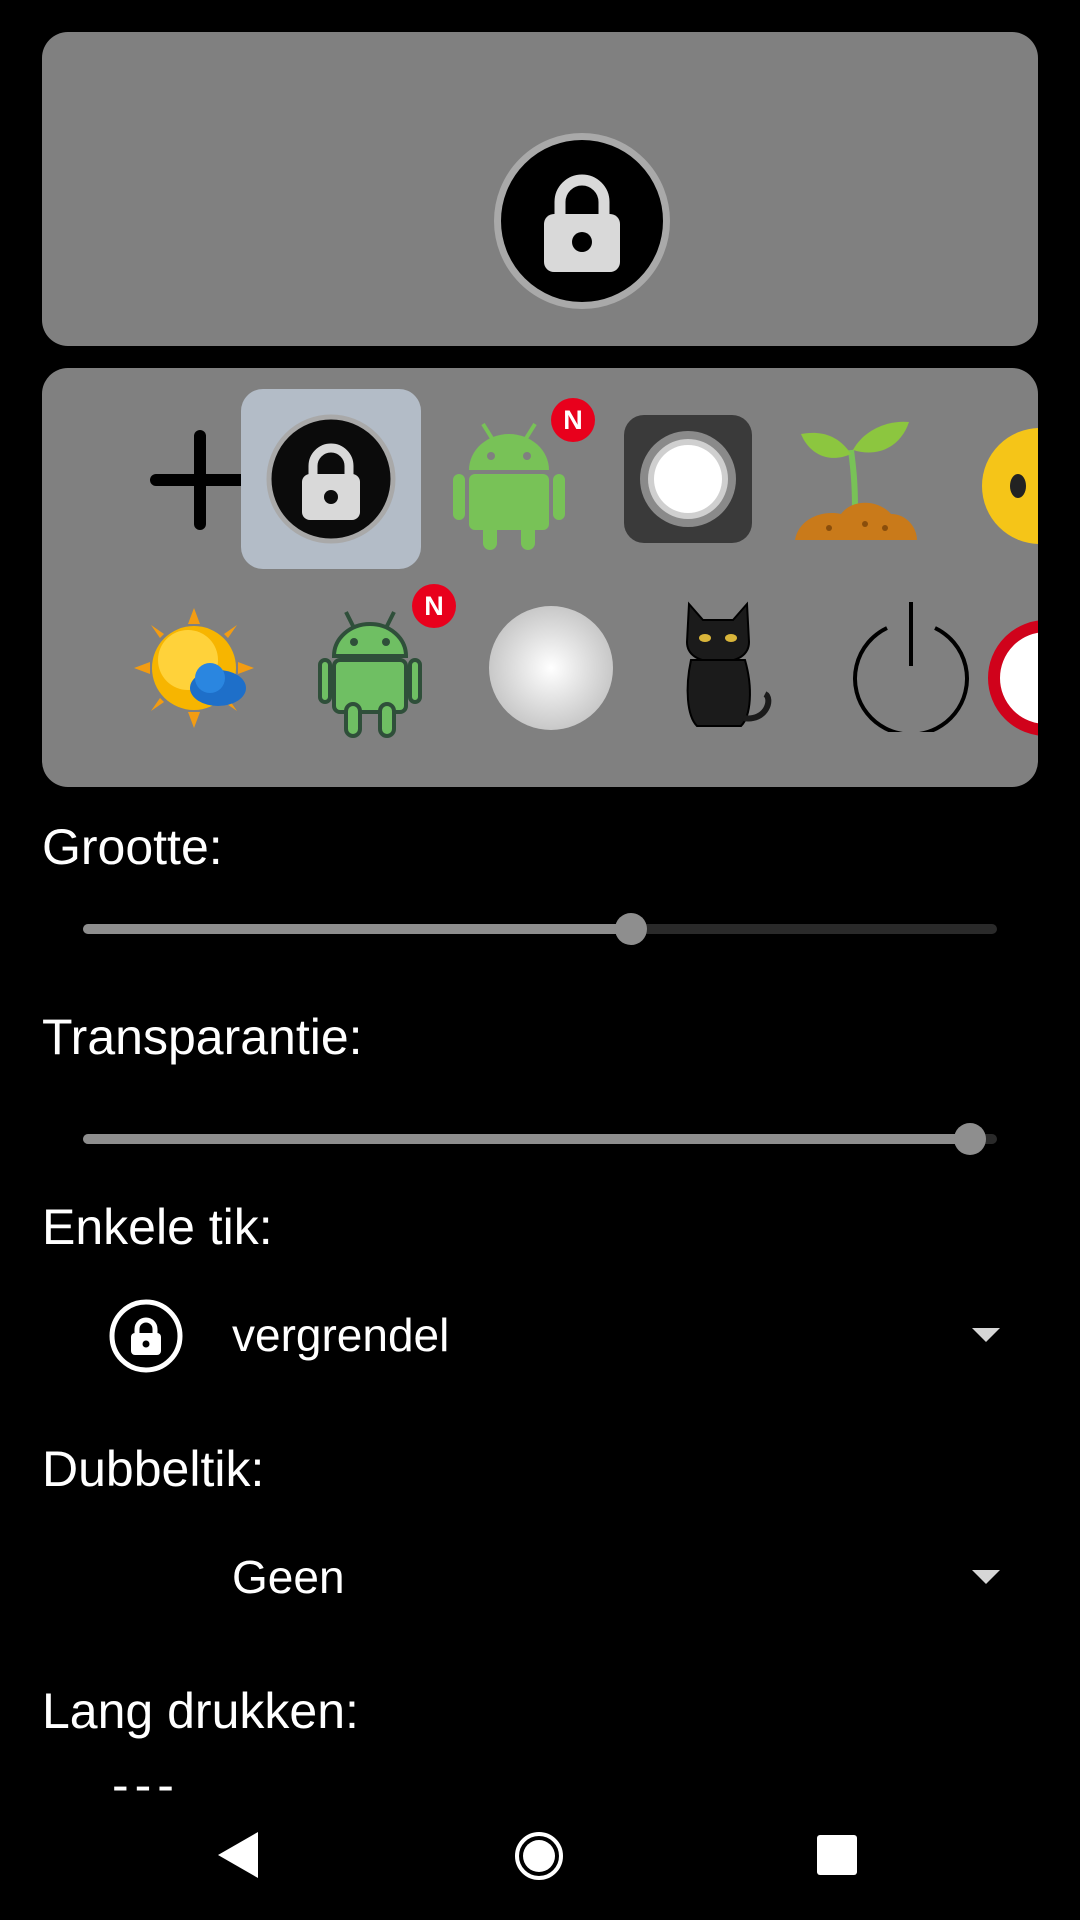  Describe the element at coordinates (1013, 678) in the screenshot. I see `no-sign-icon` at that location.